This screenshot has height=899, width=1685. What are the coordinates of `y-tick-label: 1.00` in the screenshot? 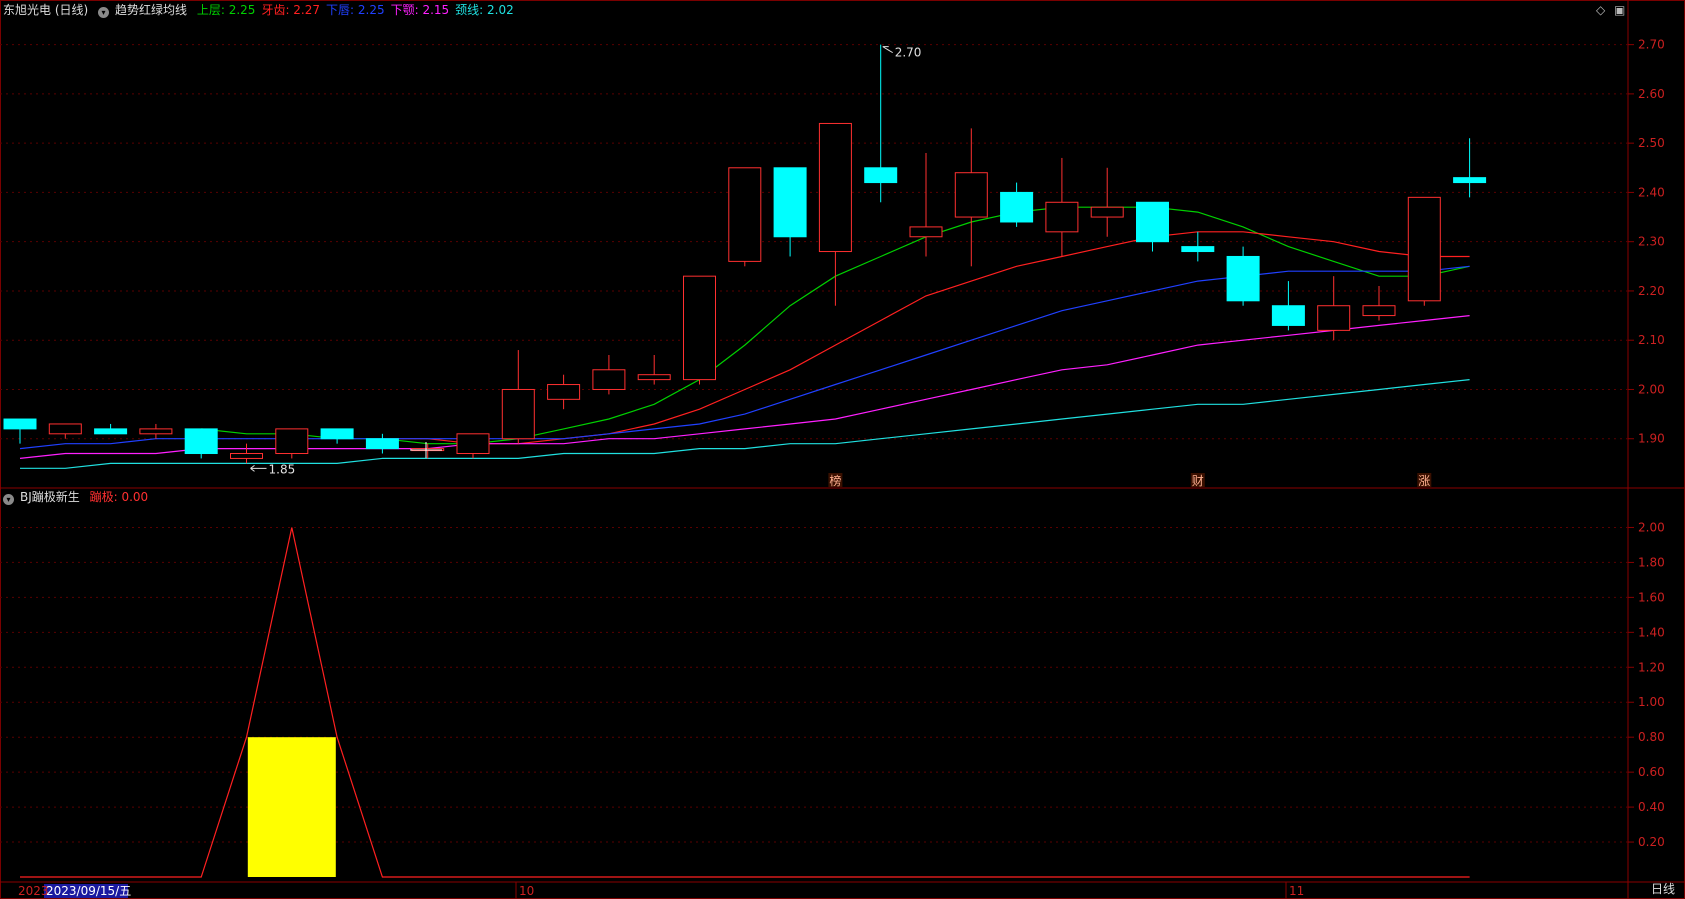 It's located at (1651, 702).